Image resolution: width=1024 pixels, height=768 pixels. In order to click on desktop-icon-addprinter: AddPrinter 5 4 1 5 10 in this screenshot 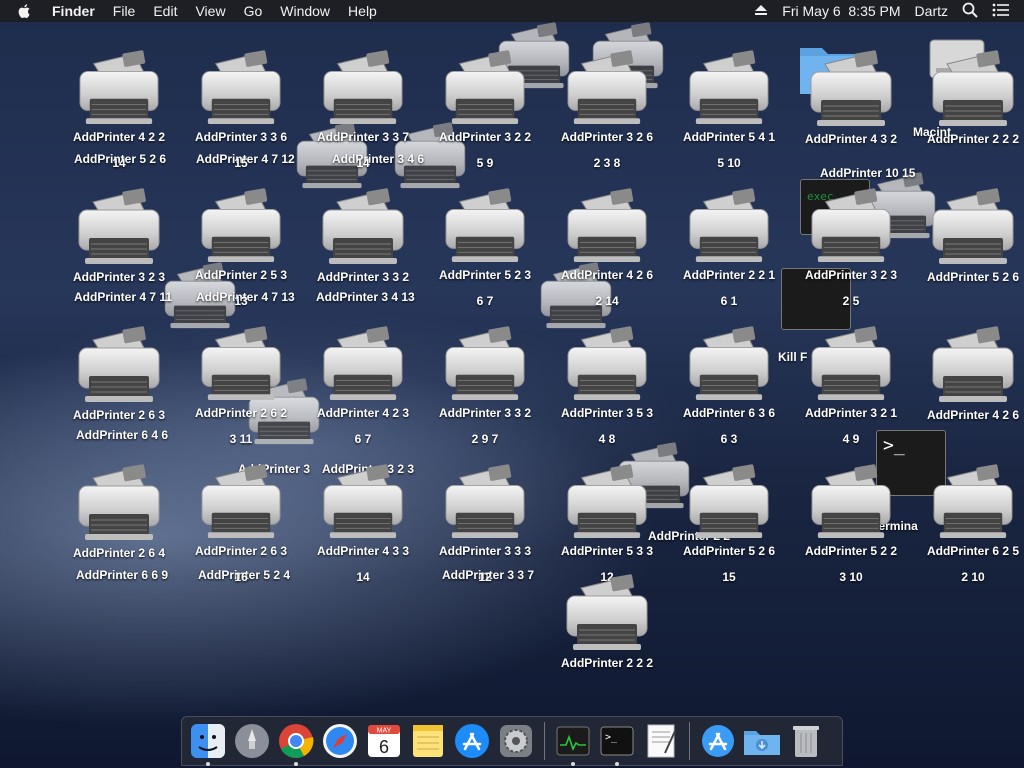, I will do `click(729, 110)`.